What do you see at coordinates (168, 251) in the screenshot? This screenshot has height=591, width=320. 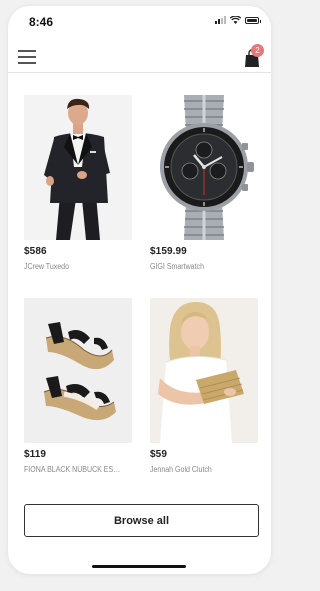 I see `product-price: $159.99` at bounding box center [168, 251].